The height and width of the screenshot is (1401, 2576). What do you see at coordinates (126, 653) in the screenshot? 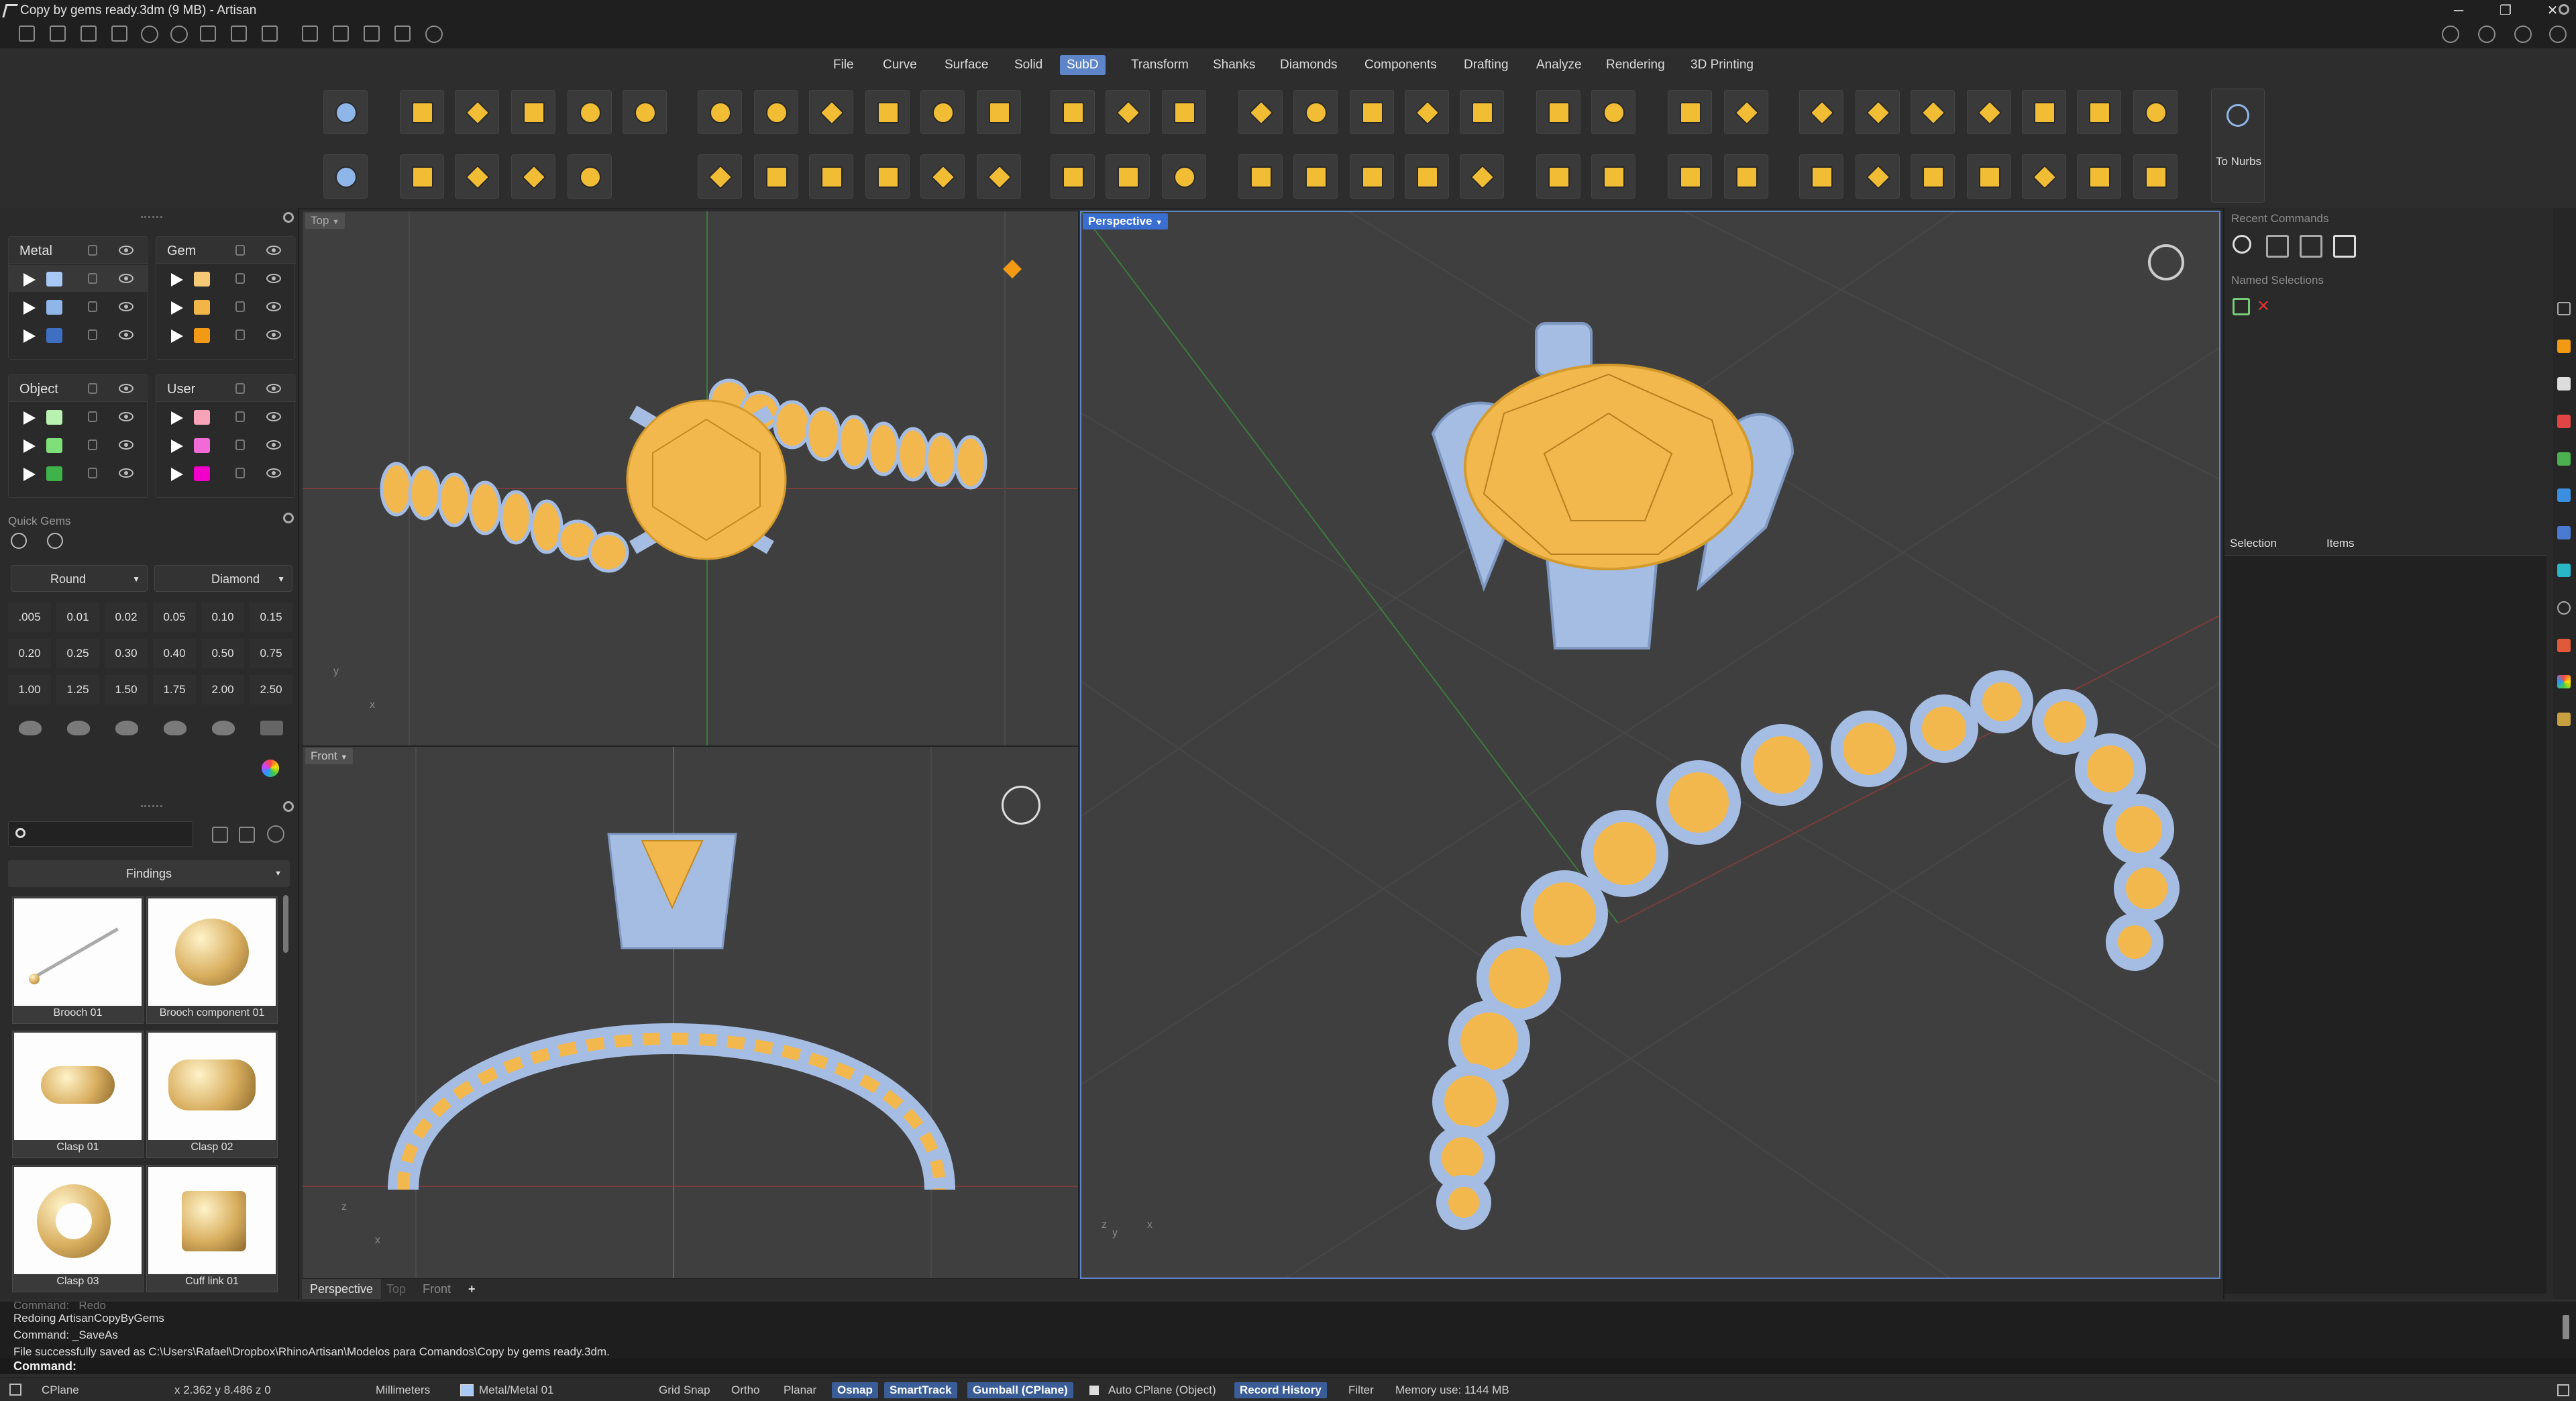
I see `gem-size-button: 0.30` at bounding box center [126, 653].